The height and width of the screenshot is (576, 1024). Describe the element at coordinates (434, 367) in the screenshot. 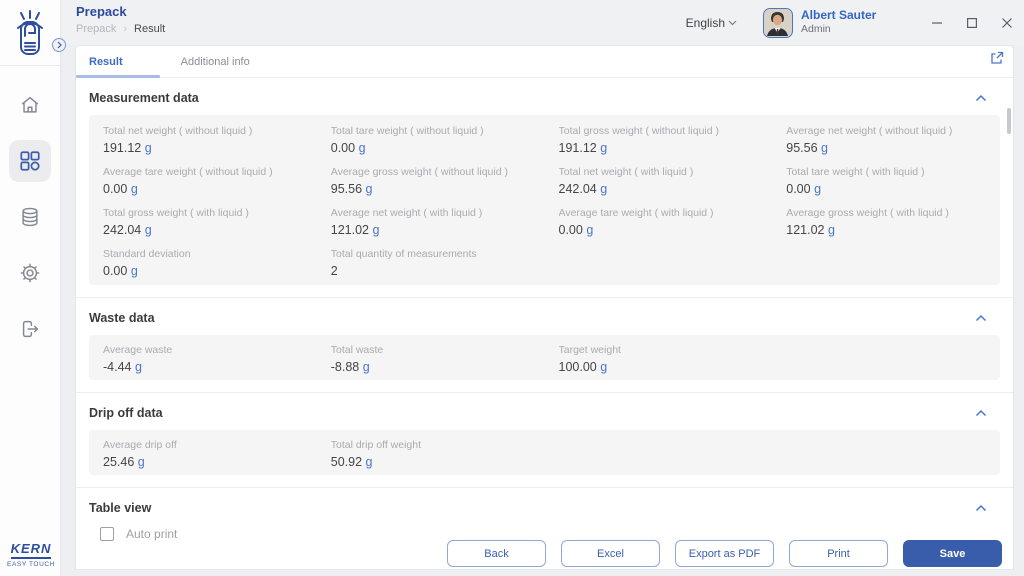

I see `field-value-row: -8.88 g` at that location.